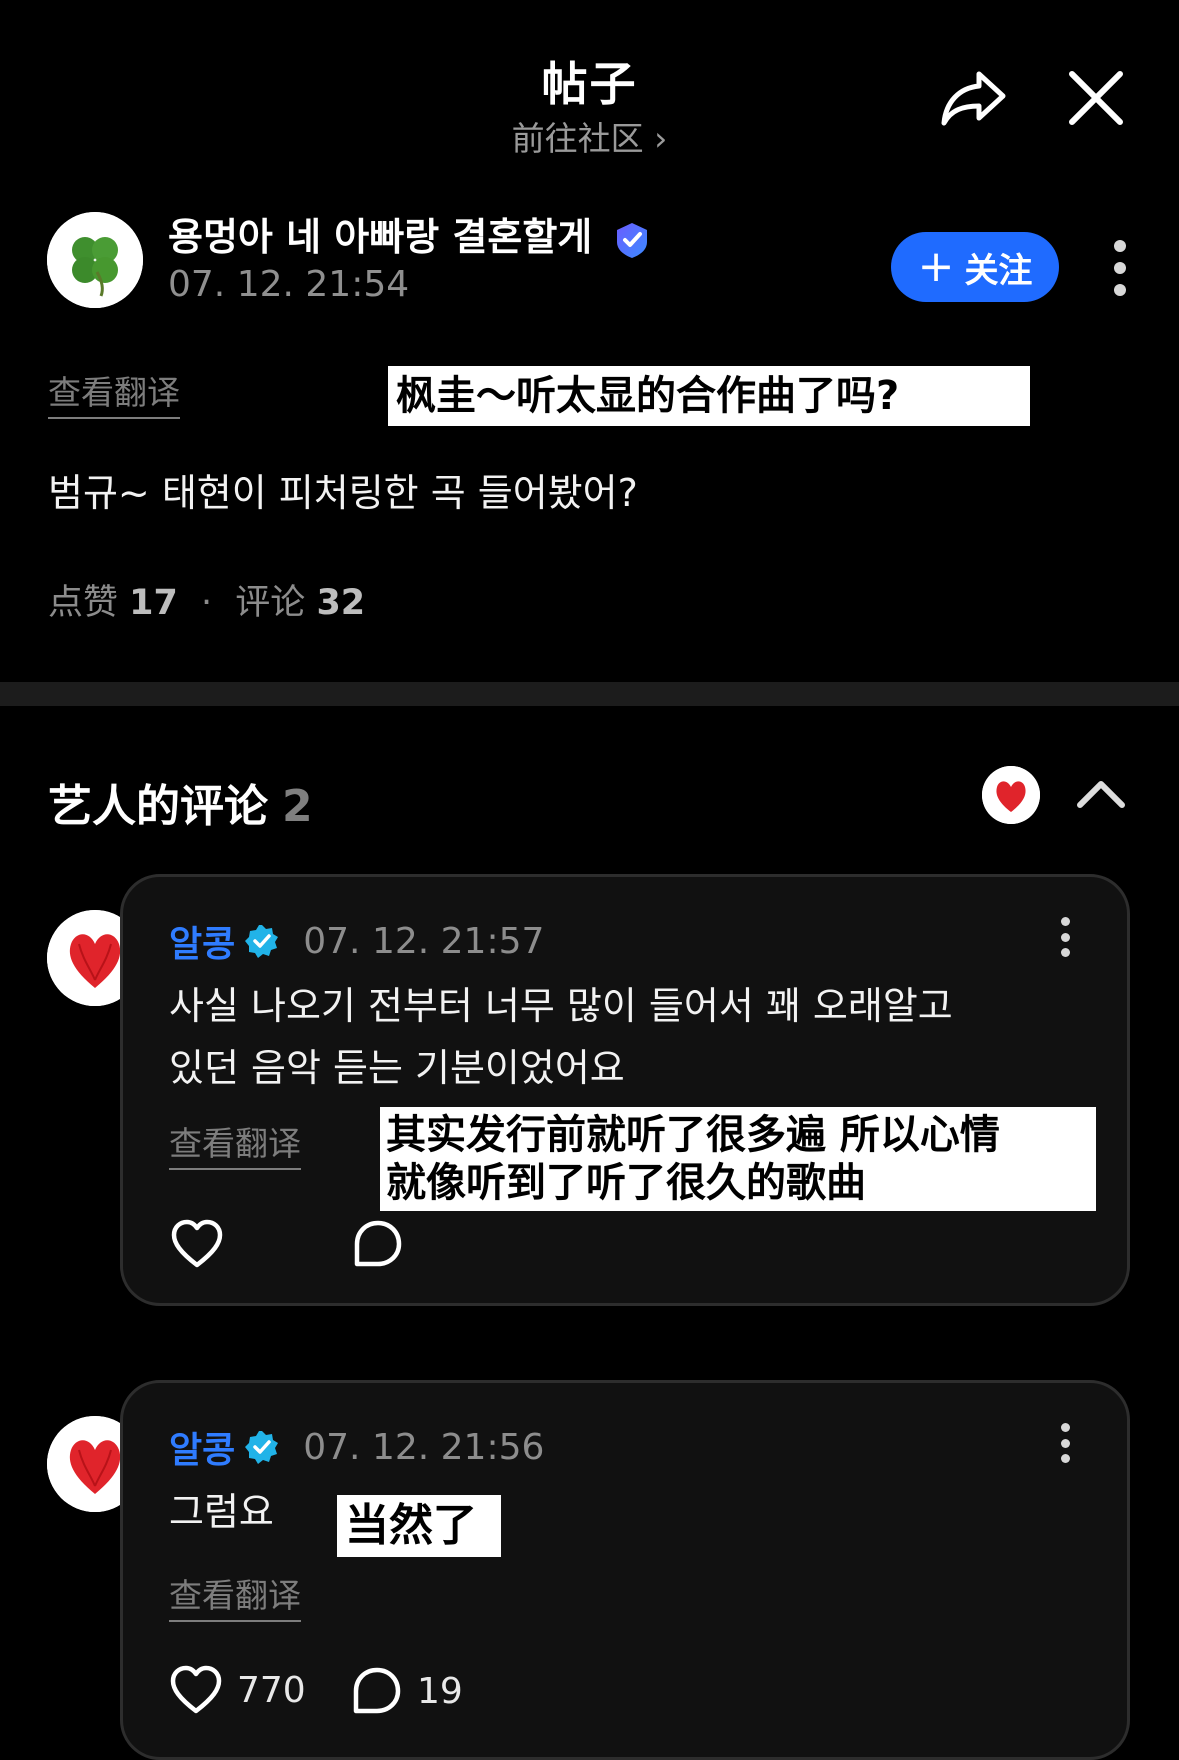 Image resolution: width=1179 pixels, height=1760 pixels. What do you see at coordinates (936, 266) in the screenshot?
I see `plus-icon: +` at bounding box center [936, 266].